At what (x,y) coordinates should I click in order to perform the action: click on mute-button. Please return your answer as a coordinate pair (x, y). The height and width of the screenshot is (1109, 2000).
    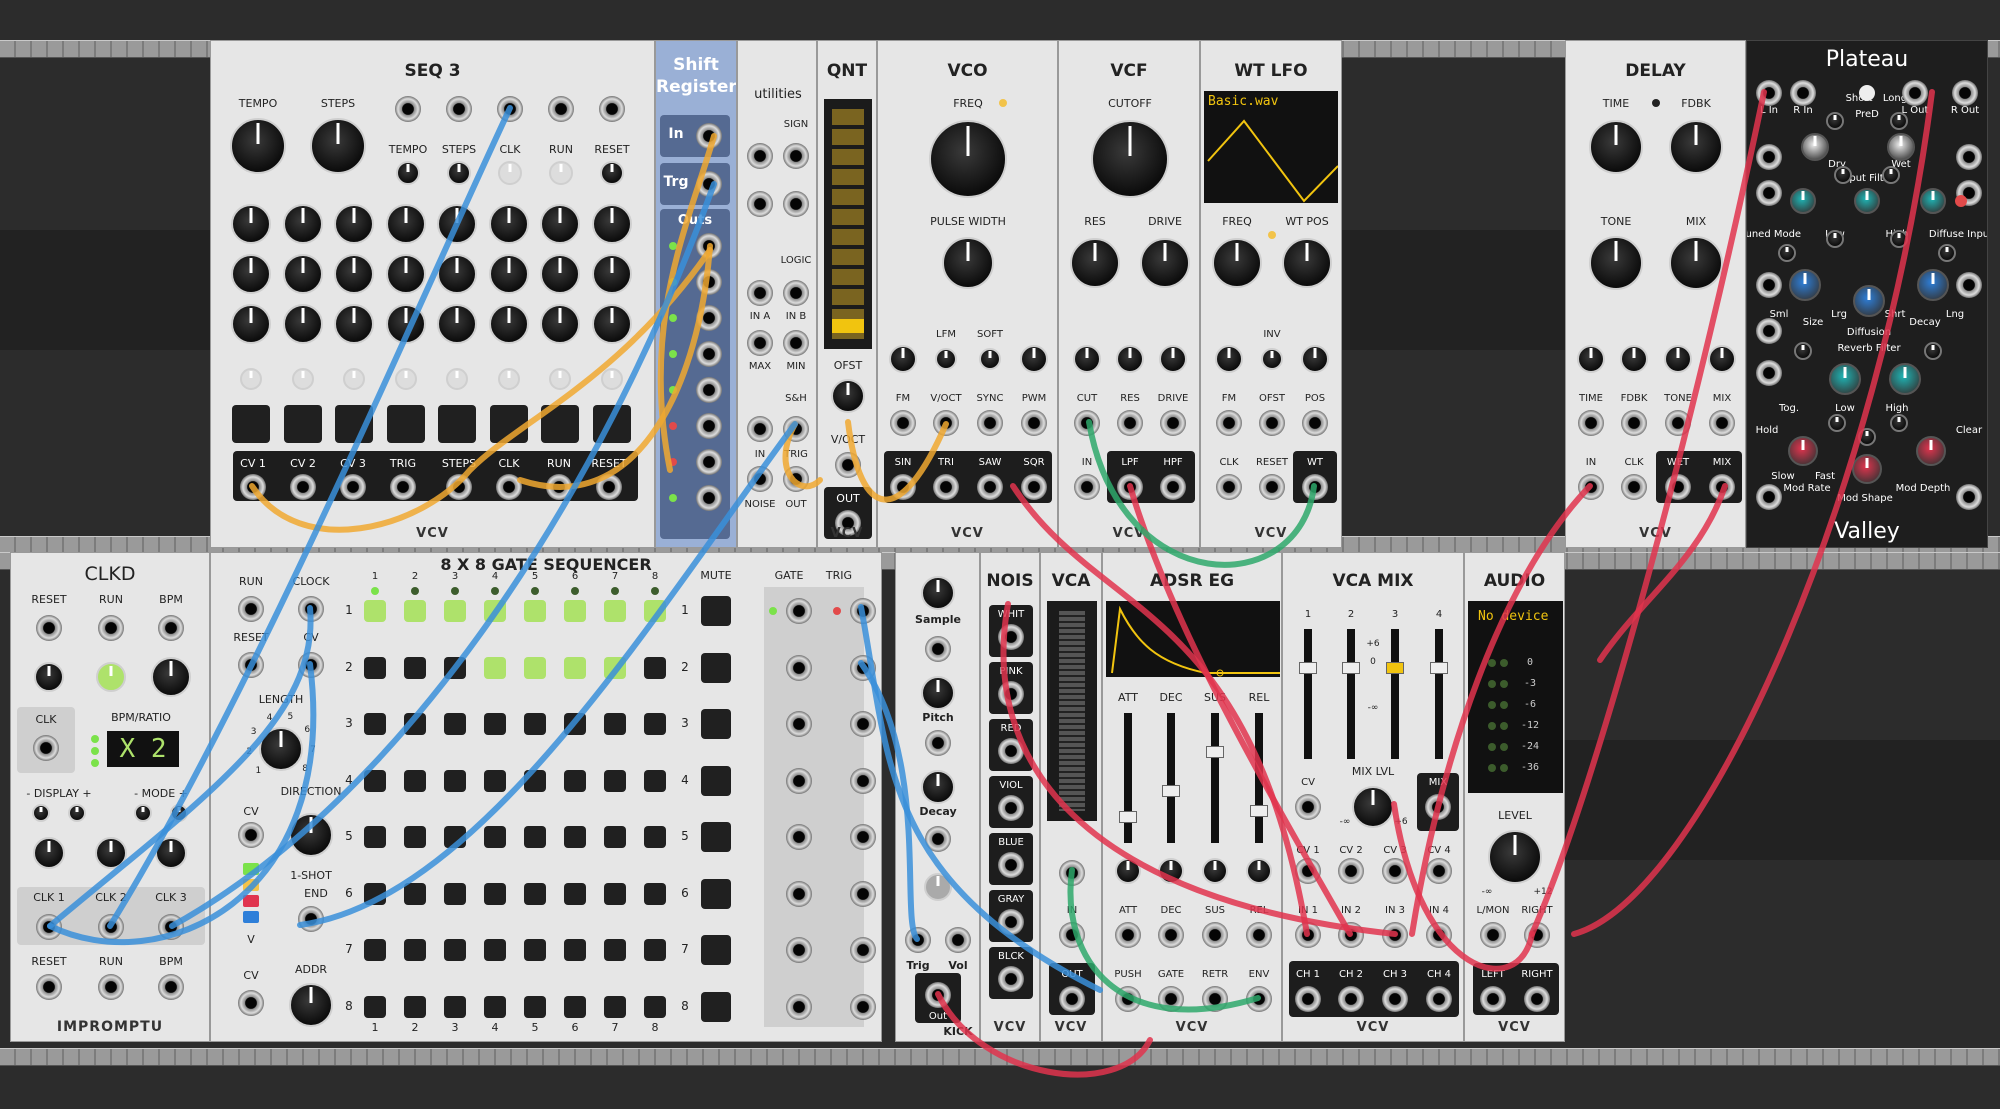
    Looking at the image, I should click on (716, 893).